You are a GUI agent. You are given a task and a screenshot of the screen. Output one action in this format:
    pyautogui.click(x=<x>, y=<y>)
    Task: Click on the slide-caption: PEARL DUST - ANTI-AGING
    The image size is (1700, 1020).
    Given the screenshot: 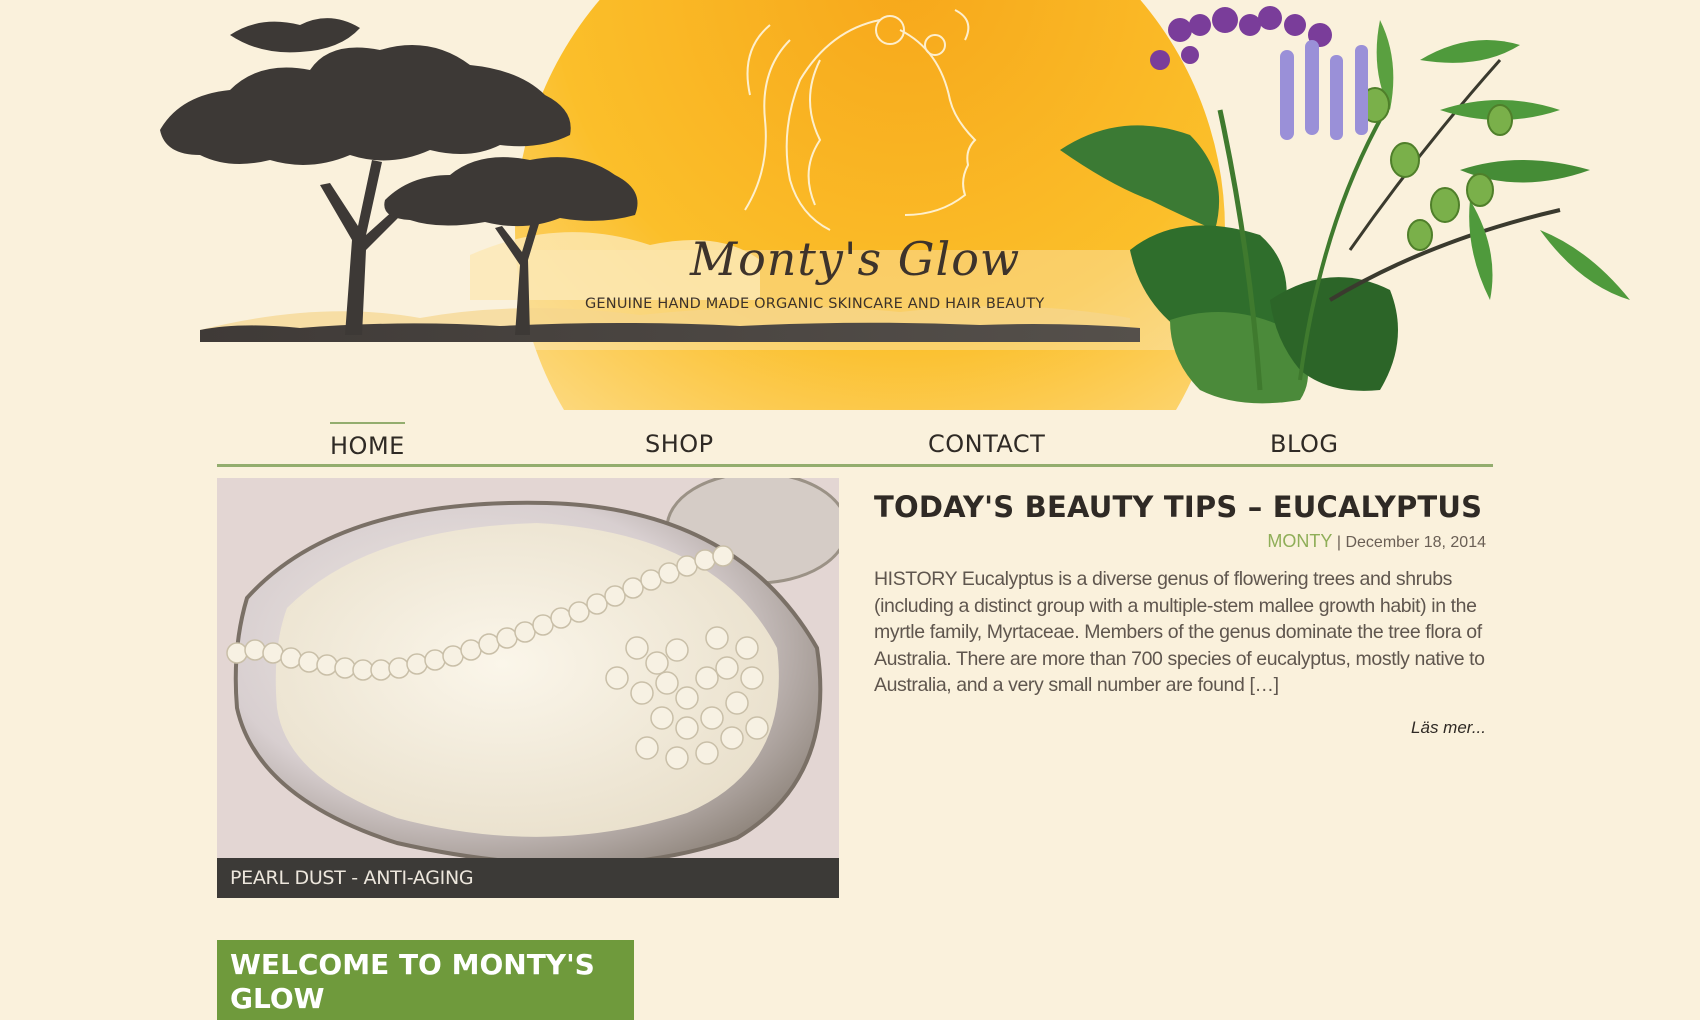 What is the action you would take?
    pyautogui.click(x=352, y=878)
    